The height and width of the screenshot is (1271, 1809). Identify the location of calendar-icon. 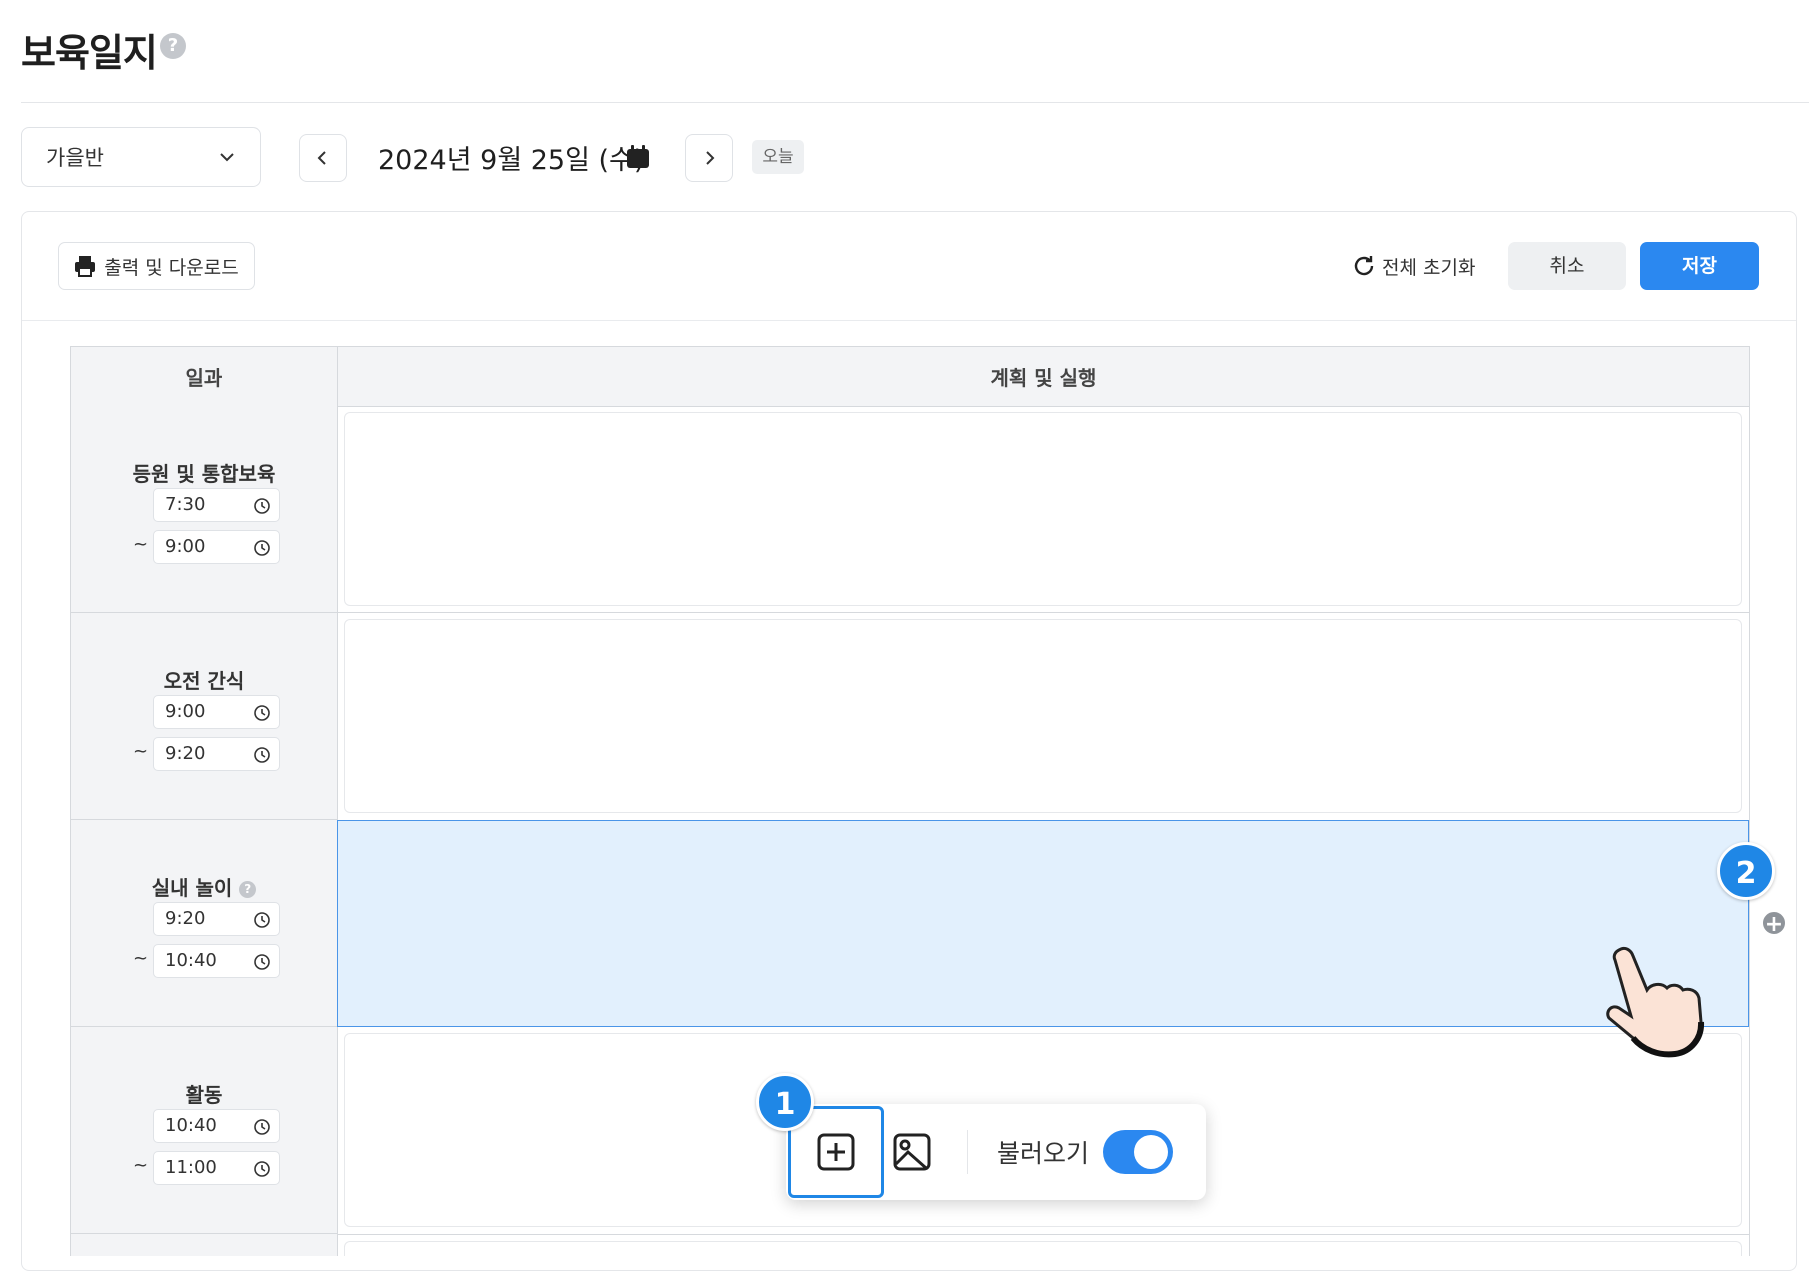
(638, 159).